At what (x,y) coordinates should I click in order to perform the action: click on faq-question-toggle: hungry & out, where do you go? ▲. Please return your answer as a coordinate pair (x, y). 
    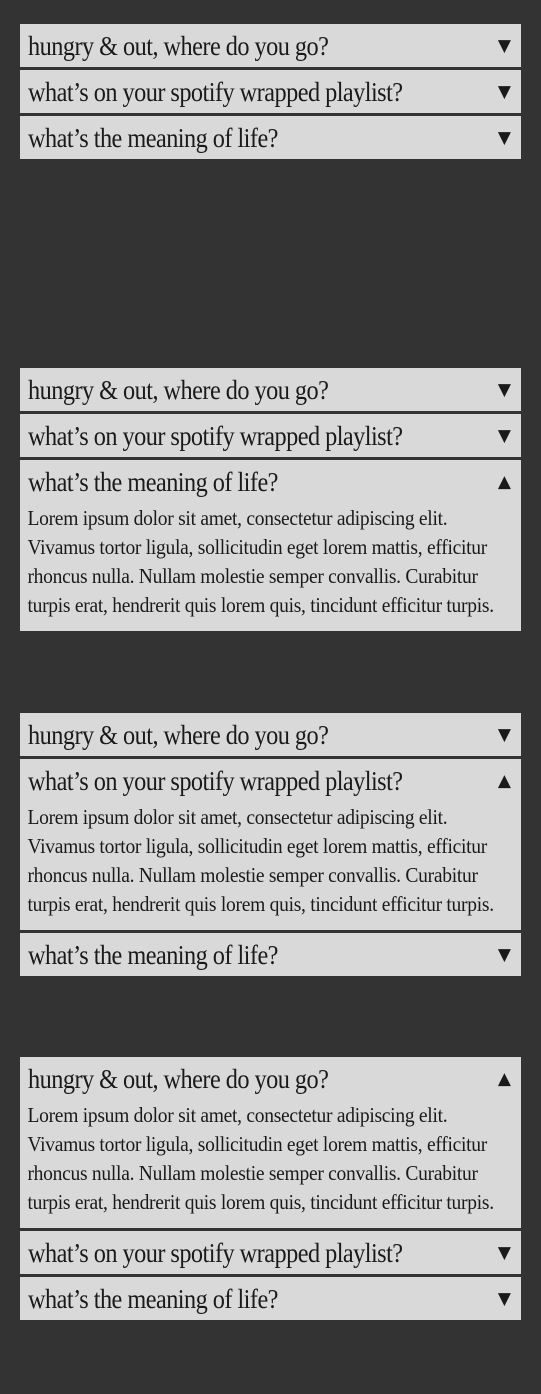
    Looking at the image, I should click on (270, 1078).